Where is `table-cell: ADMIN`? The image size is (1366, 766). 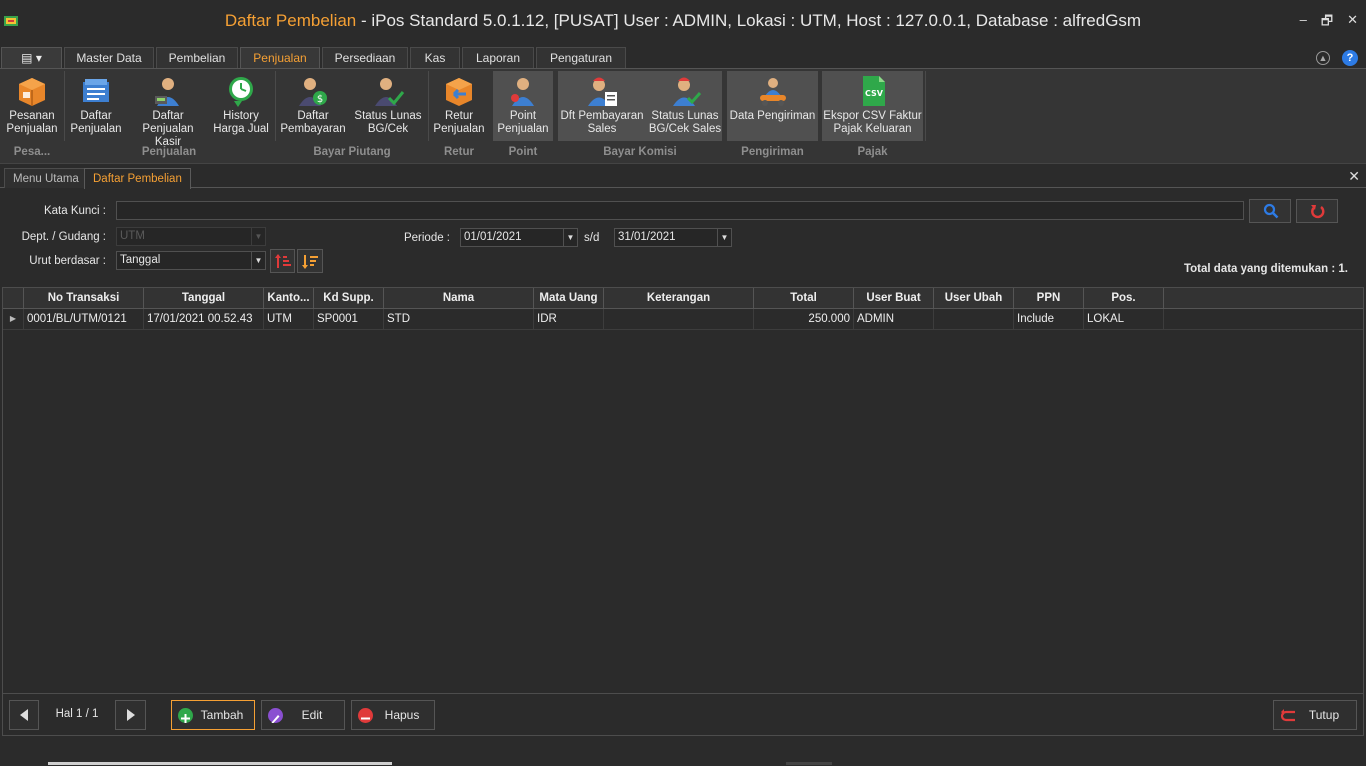
table-cell: ADMIN is located at coordinates (894, 319).